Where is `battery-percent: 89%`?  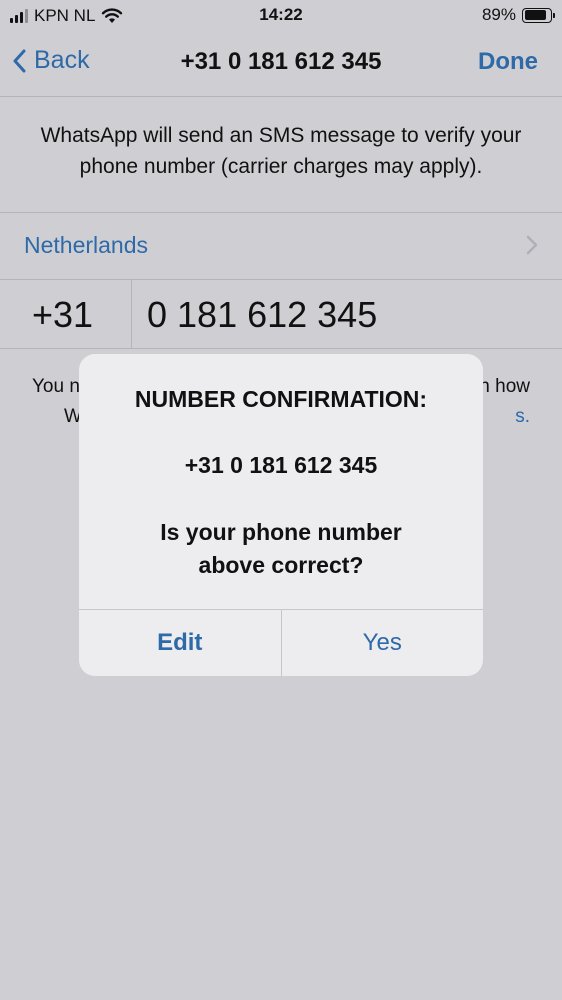 battery-percent: 89% is located at coordinates (498, 14).